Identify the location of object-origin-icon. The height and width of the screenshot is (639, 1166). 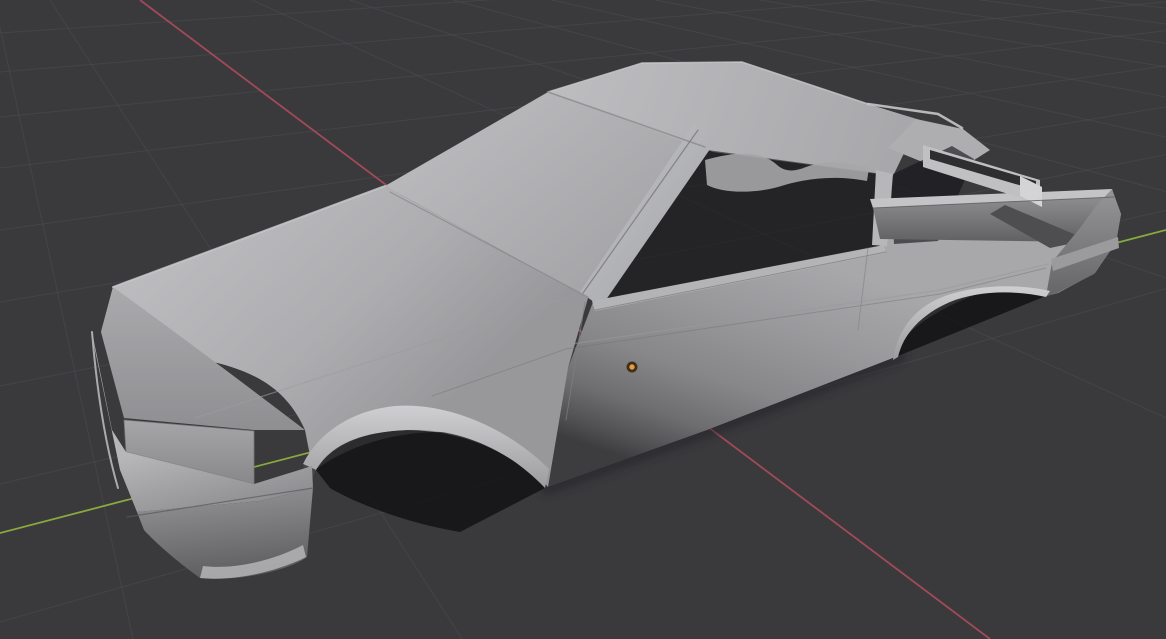
(632, 367).